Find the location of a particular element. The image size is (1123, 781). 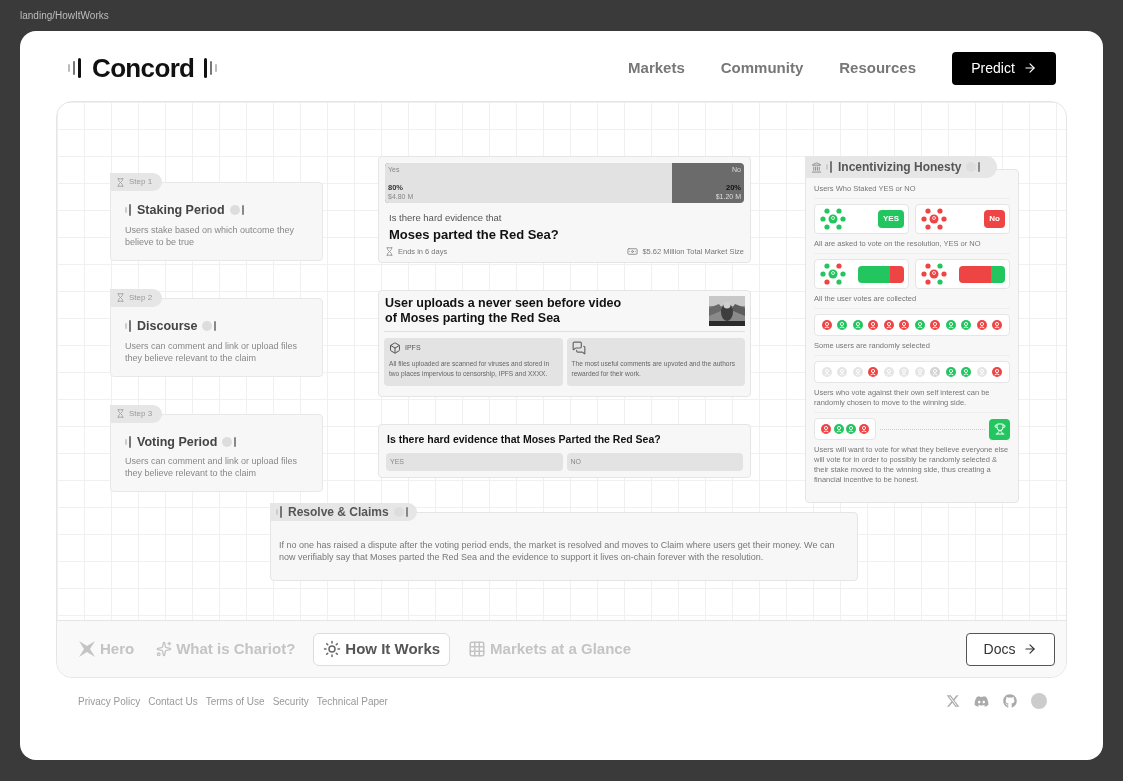

question-prefix: Is there hard evidence that is located at coordinates (445, 218).